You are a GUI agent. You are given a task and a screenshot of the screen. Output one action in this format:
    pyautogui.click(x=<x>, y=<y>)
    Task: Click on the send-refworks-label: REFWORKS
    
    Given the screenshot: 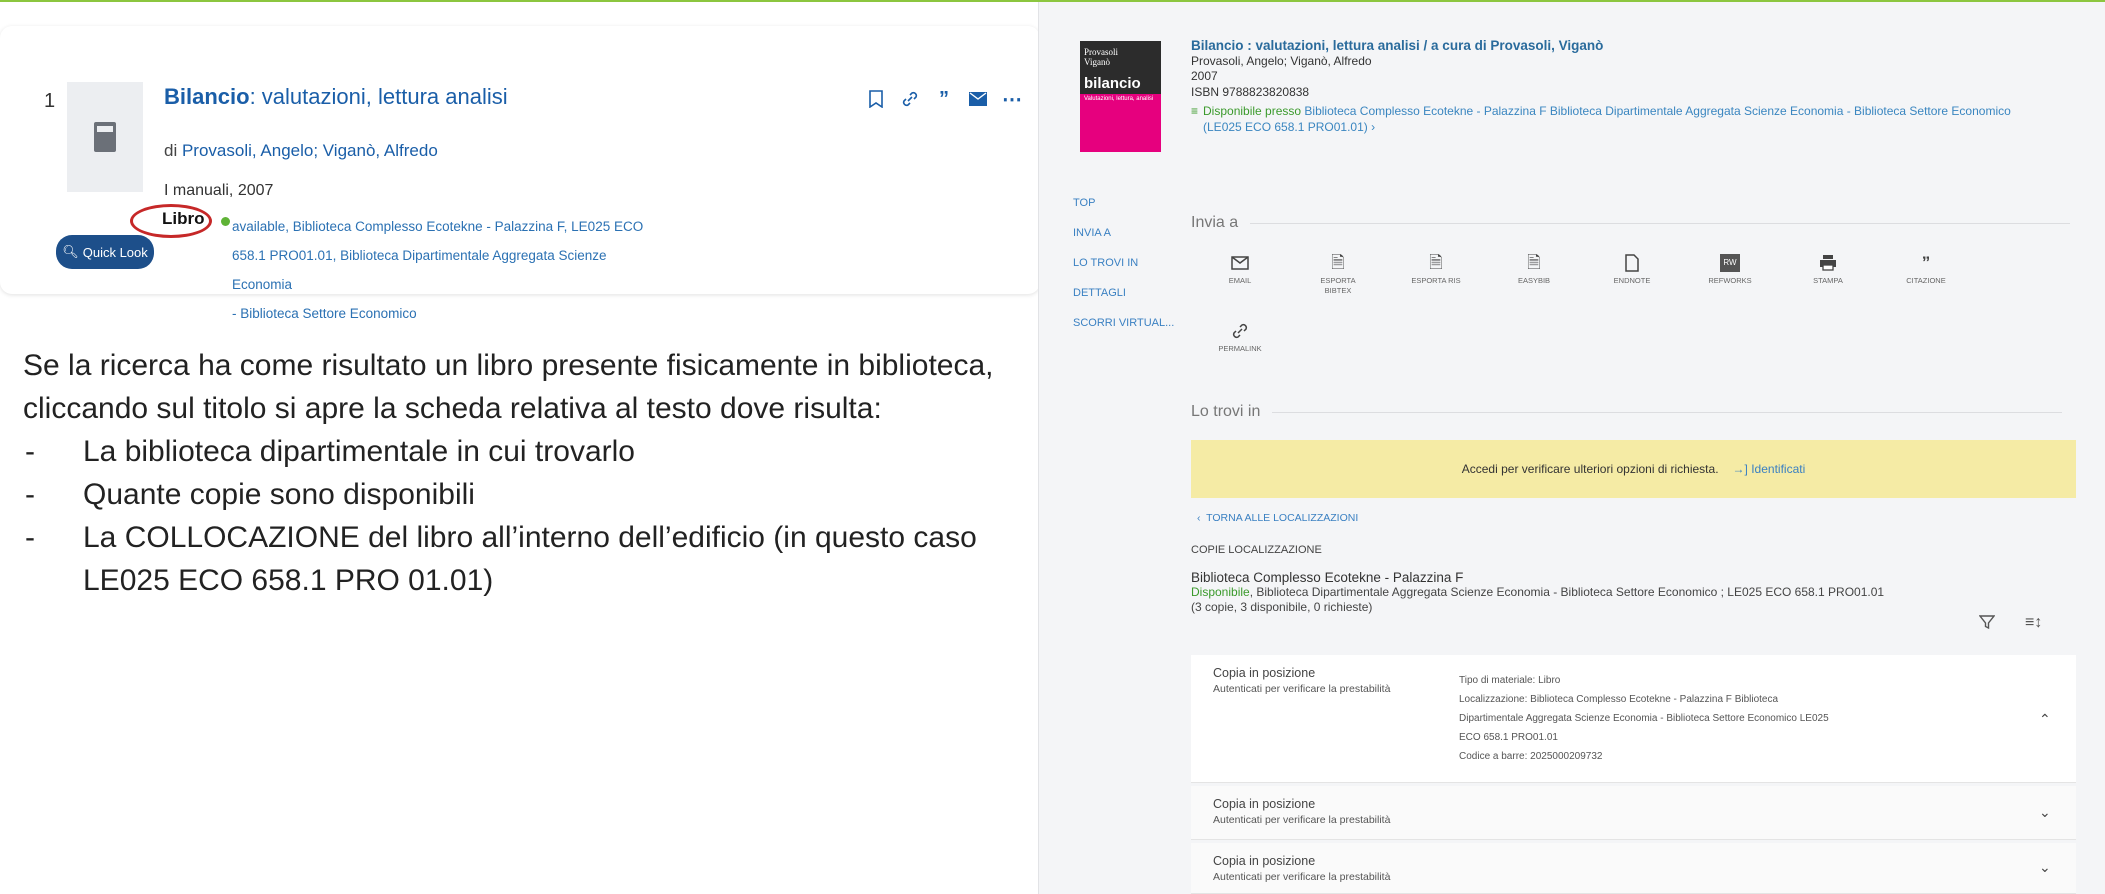 What is the action you would take?
    pyautogui.click(x=1730, y=280)
    